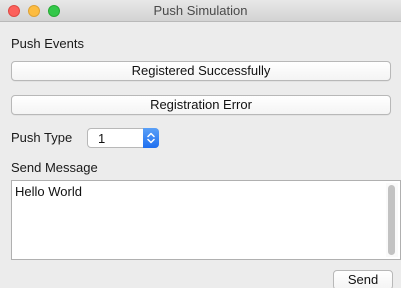 This screenshot has height=288, width=401. What do you see at coordinates (201, 105) in the screenshot?
I see `registration-error-button: Registration Error` at bounding box center [201, 105].